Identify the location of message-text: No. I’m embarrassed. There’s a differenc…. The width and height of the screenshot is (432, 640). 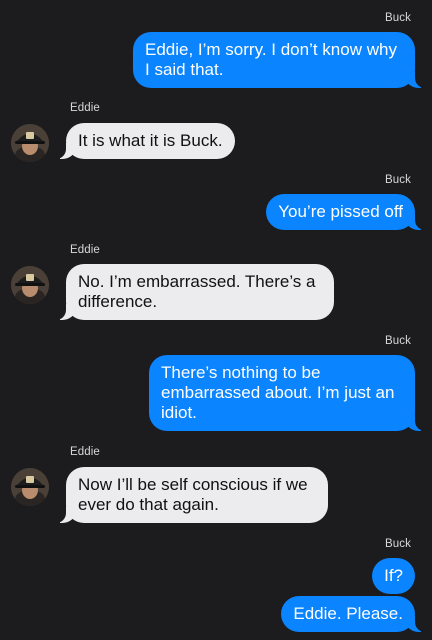
(197, 291).